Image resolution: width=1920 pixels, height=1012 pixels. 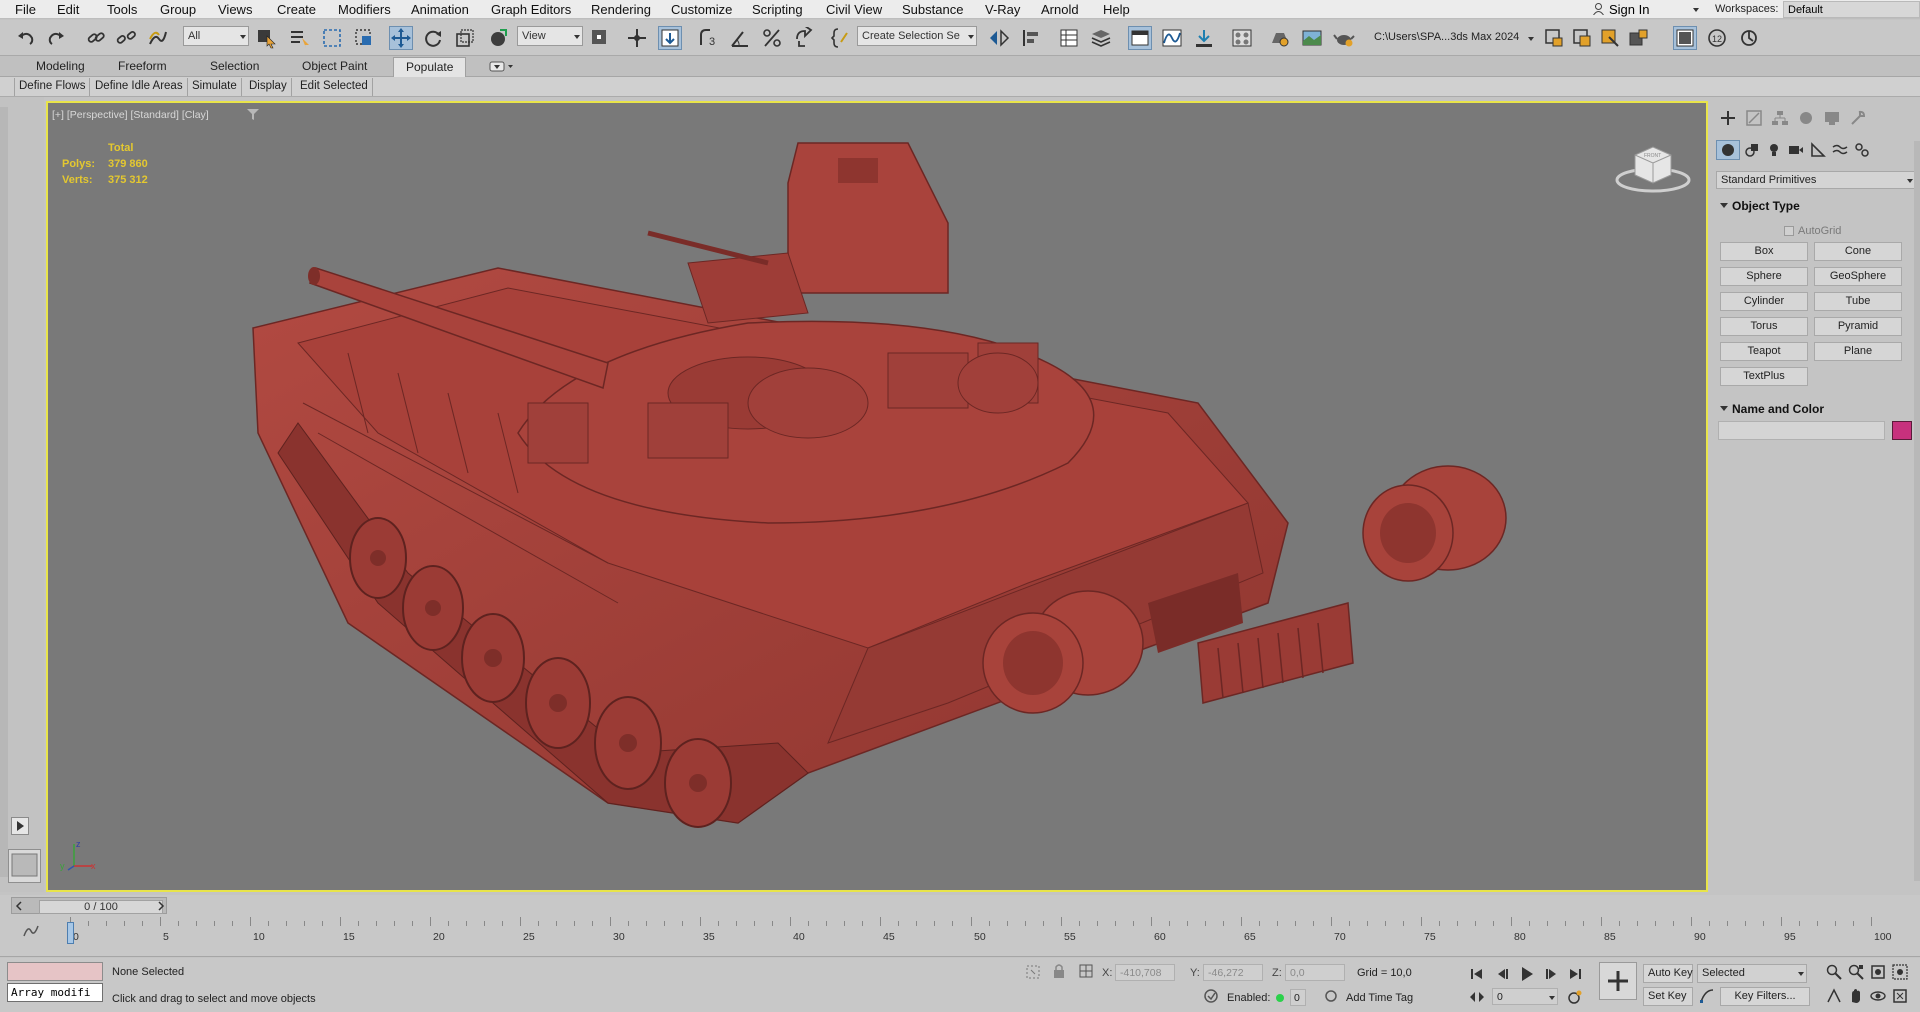 What do you see at coordinates (1834, 996) in the screenshot?
I see `field-of-view-icon` at bounding box center [1834, 996].